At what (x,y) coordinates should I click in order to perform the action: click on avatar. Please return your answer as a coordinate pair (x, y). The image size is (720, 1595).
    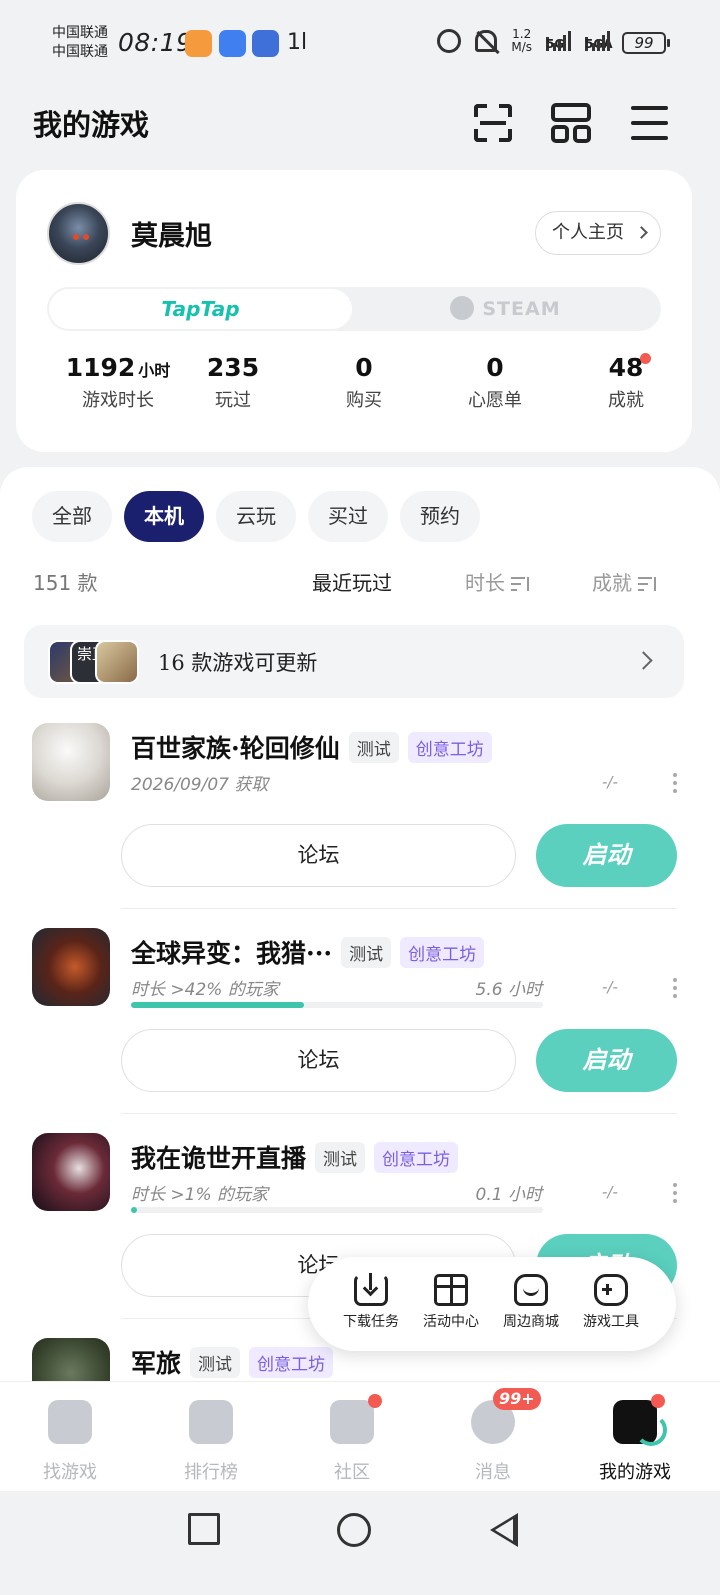
    Looking at the image, I should click on (78, 233).